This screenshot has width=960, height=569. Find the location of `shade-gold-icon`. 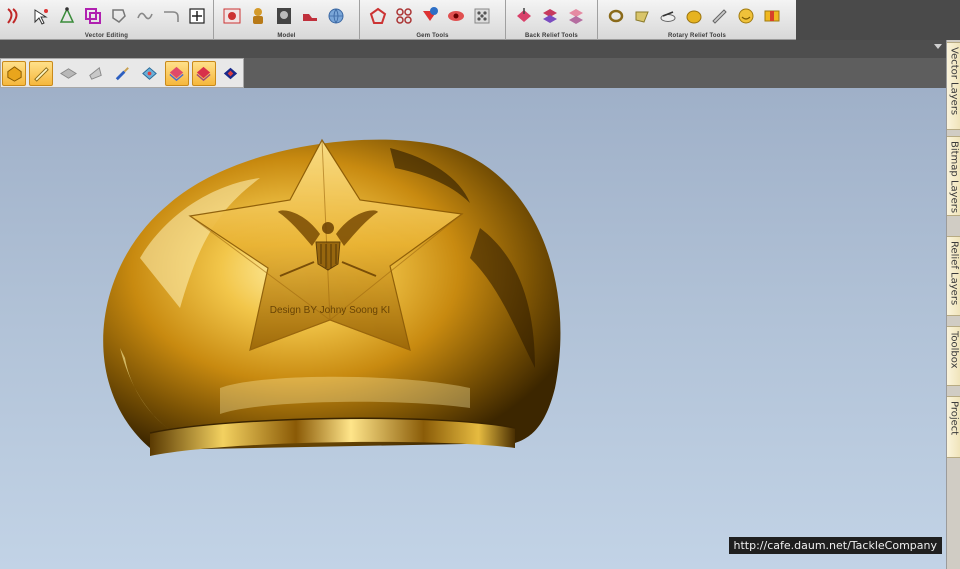

shade-gold-icon is located at coordinates (14, 73).